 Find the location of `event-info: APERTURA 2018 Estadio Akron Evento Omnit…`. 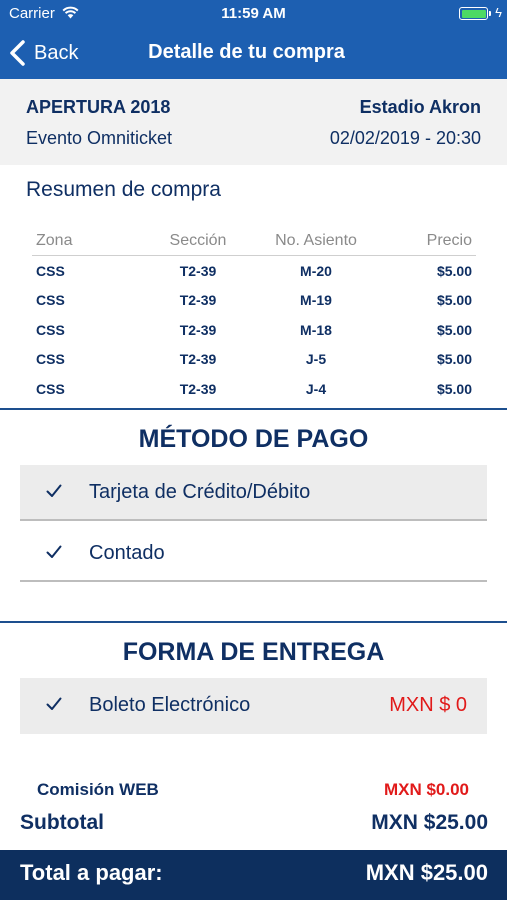

event-info: APERTURA 2018 Estadio Akron Evento Omnit… is located at coordinates (253, 122).